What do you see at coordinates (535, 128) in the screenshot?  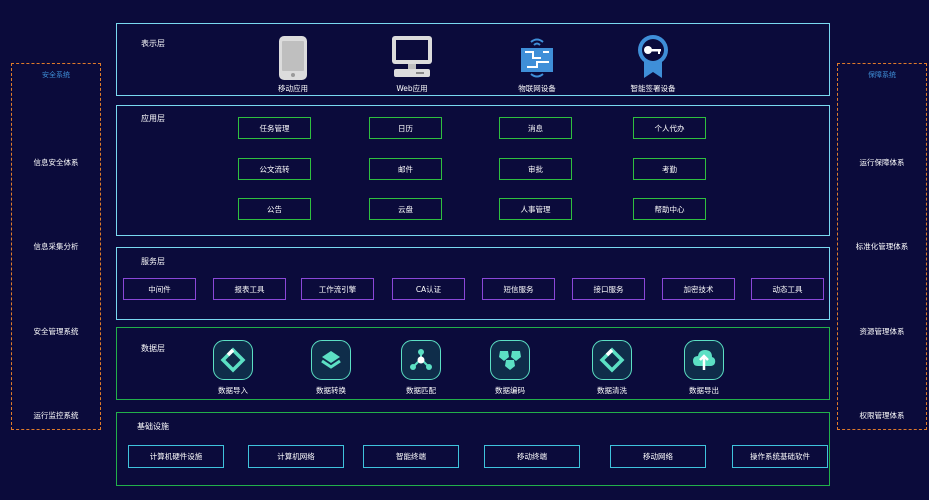 I see `app-messages: 消息` at bounding box center [535, 128].